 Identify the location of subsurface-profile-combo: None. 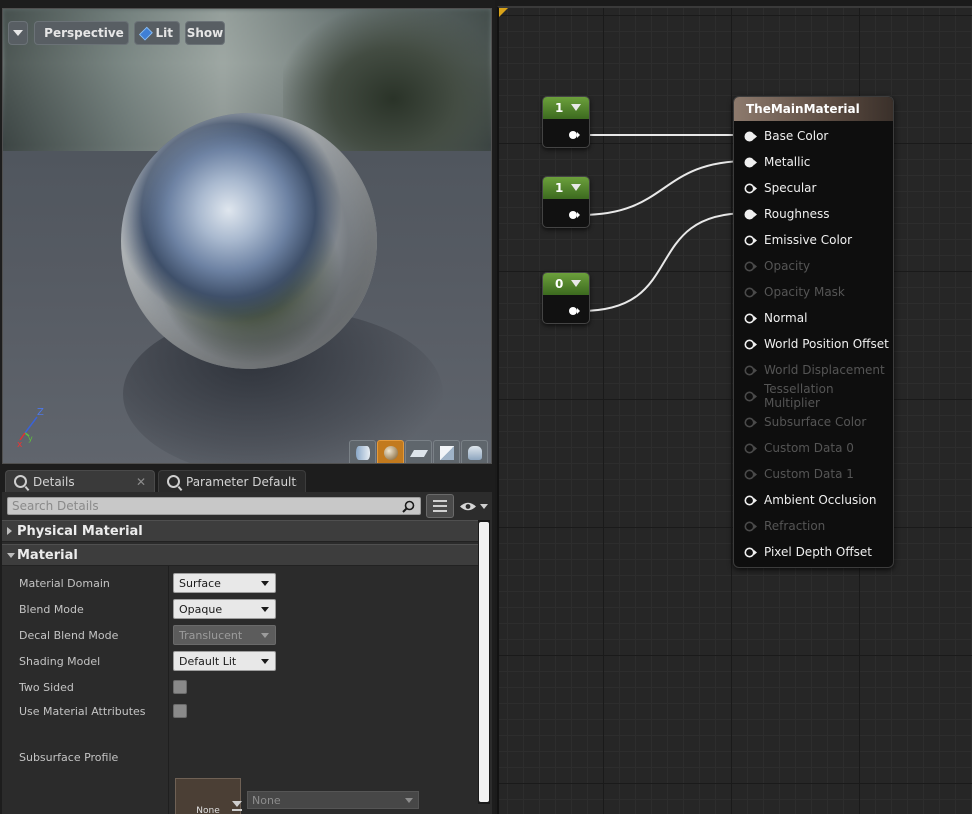
(333, 800).